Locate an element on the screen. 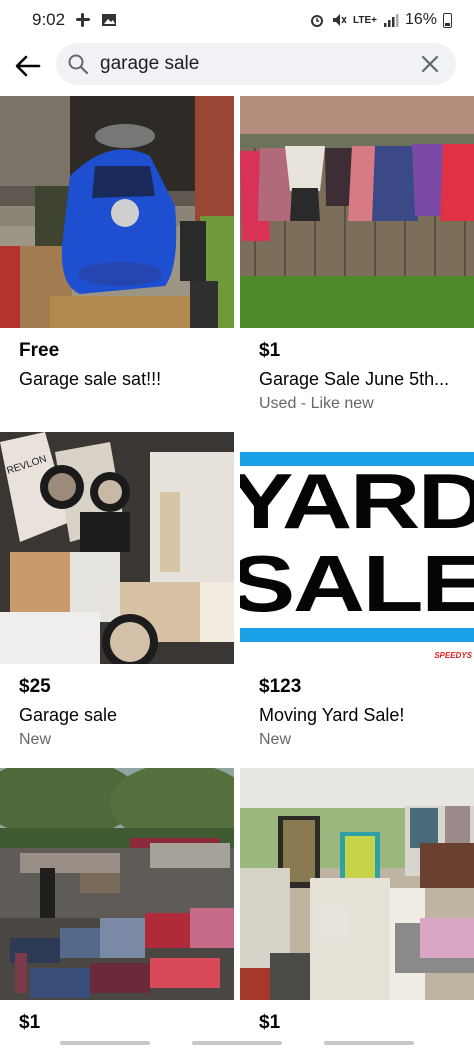  alarm-icon is located at coordinates (316, 21).